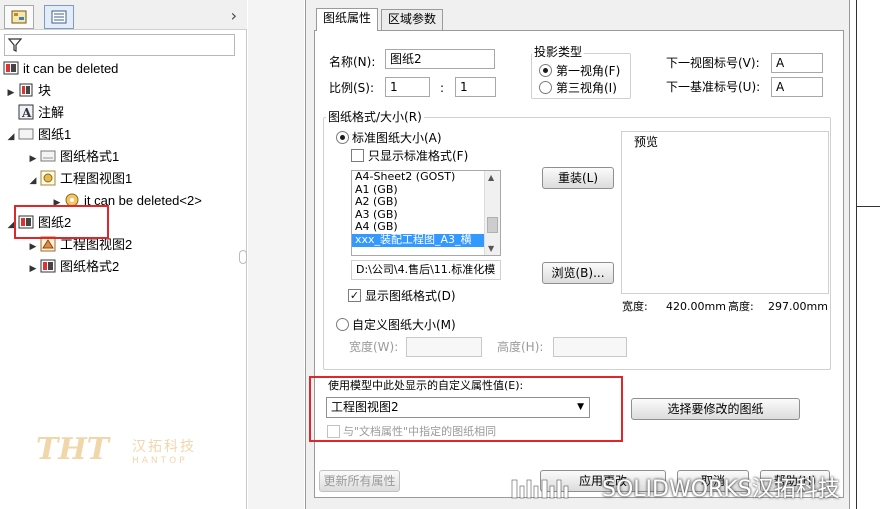  What do you see at coordinates (426, 202) in the screenshot?
I see `list-item: A2 (GB)` at bounding box center [426, 202].